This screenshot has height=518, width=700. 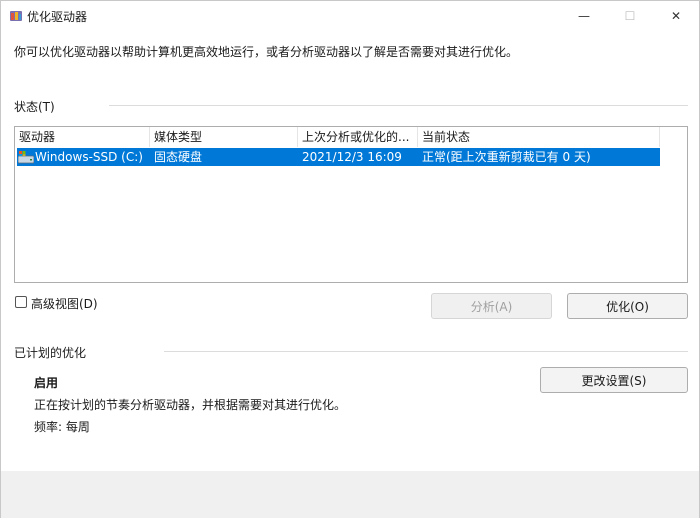 What do you see at coordinates (82, 137) in the screenshot?
I see `column-header-drive: 驱动器` at bounding box center [82, 137].